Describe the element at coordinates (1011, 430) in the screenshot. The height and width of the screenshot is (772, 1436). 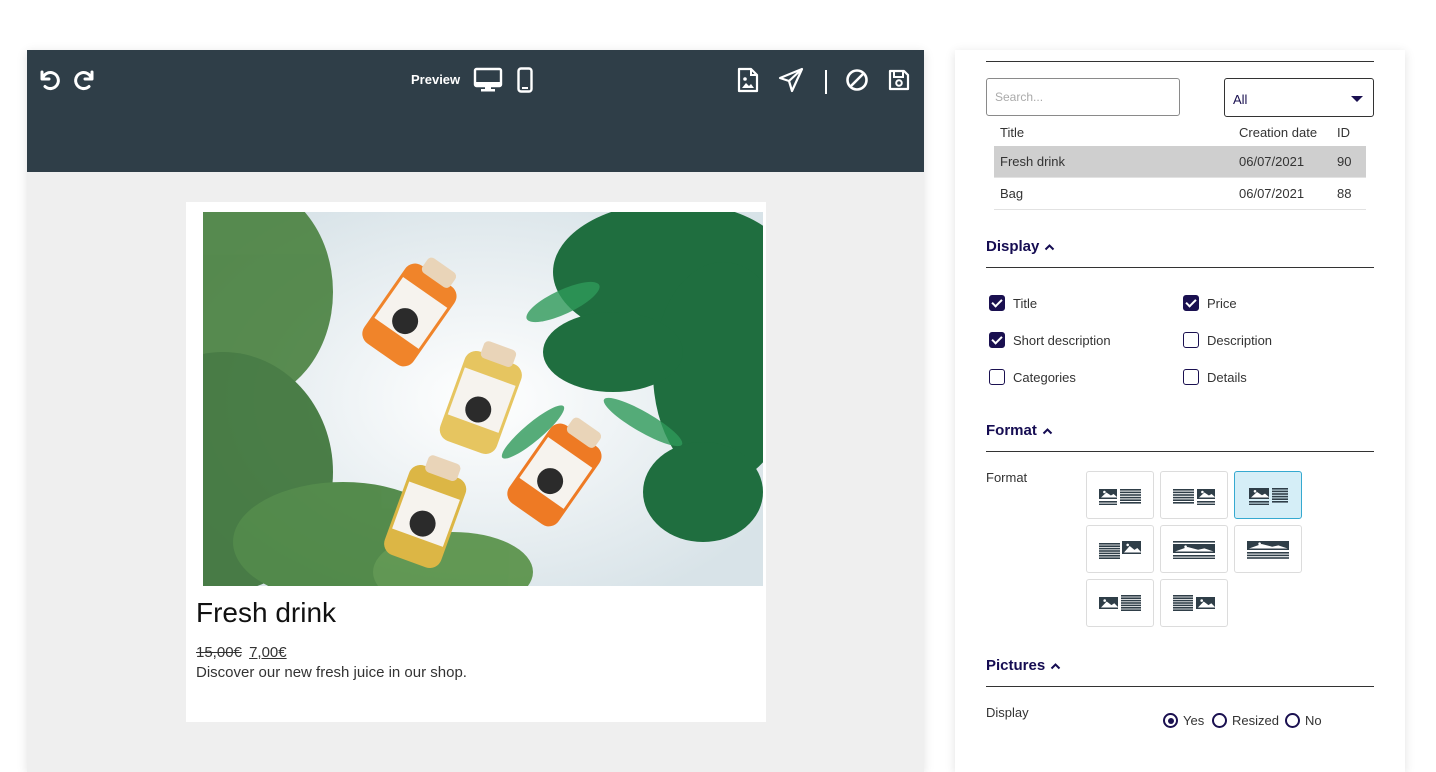
I see `format-section-title: Format` at that location.